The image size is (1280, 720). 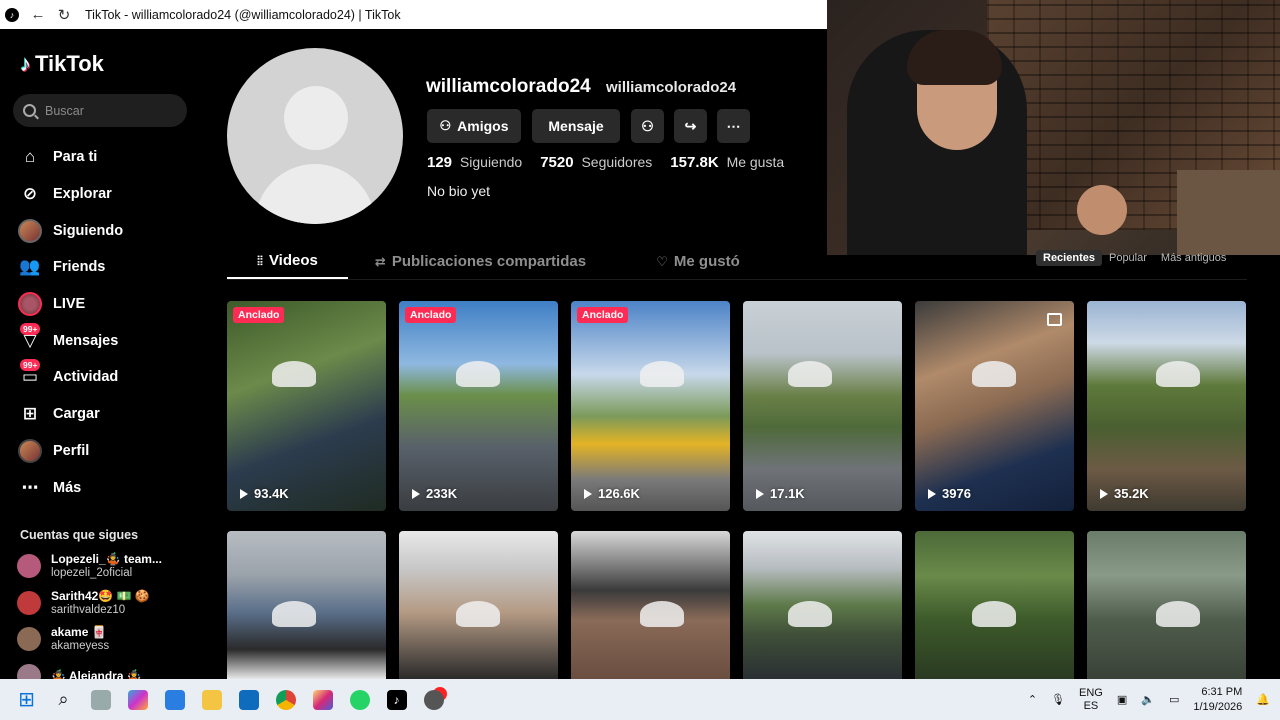 I want to click on ellipsis-icon: ⋯, so click(x=733, y=125).